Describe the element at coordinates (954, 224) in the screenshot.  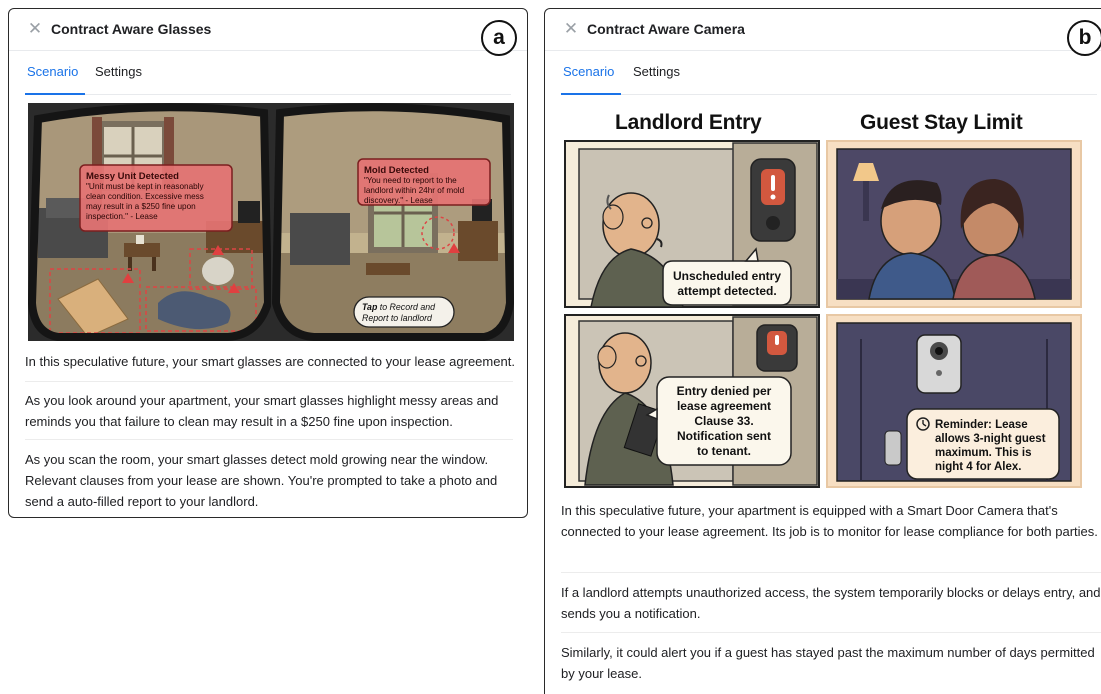
I see `comic-panel-couple` at that location.